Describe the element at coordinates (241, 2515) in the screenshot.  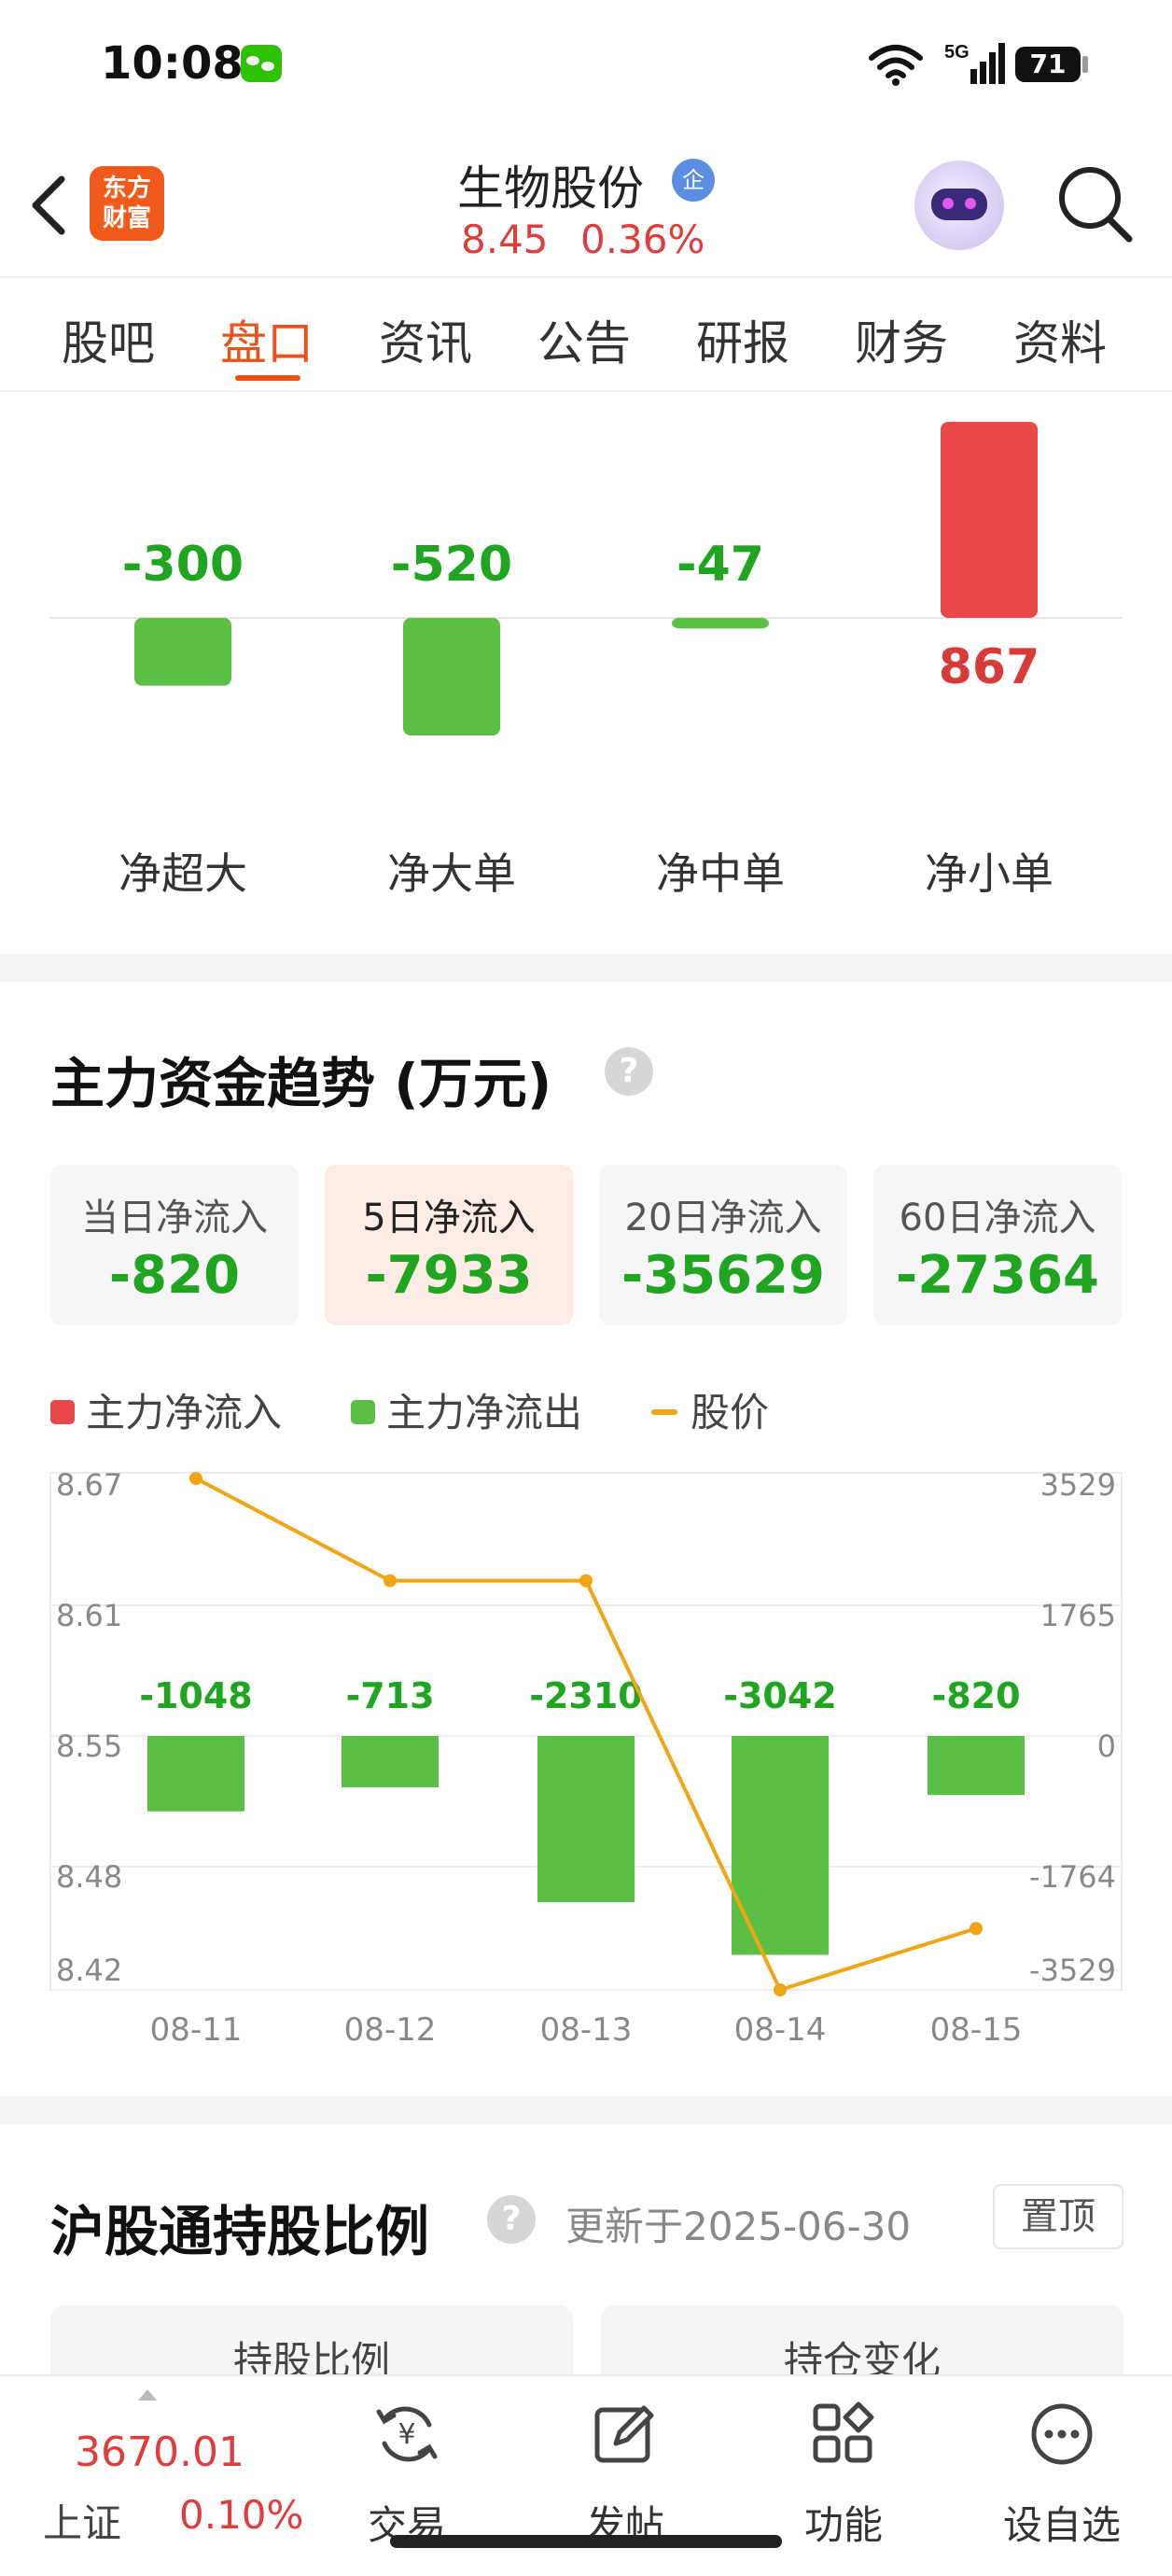
I see `index-change-pct: 0.10%` at that location.